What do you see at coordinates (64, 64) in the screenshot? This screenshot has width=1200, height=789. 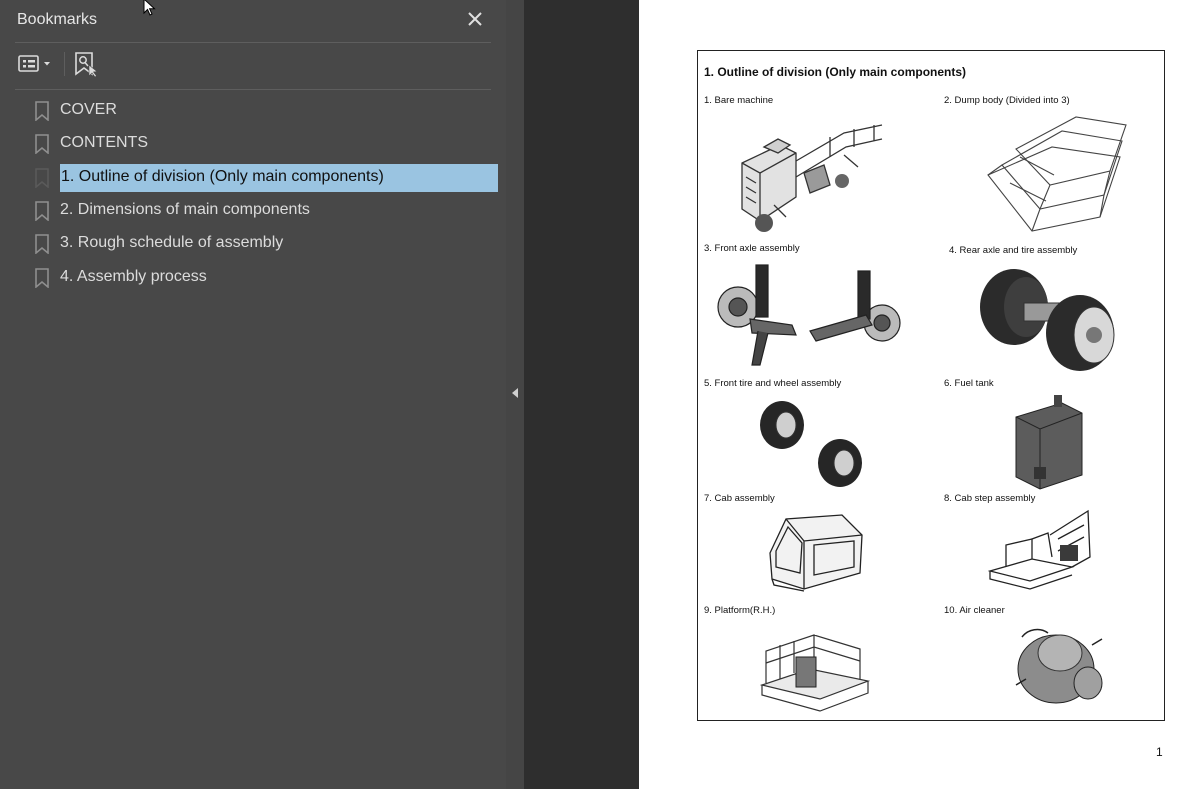 I see `toolbar-divider` at bounding box center [64, 64].